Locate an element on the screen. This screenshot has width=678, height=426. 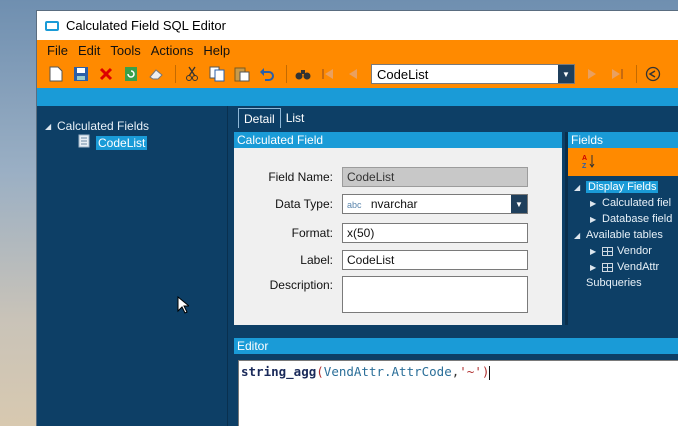
svg-text: Z is located at coordinates (584, 166).